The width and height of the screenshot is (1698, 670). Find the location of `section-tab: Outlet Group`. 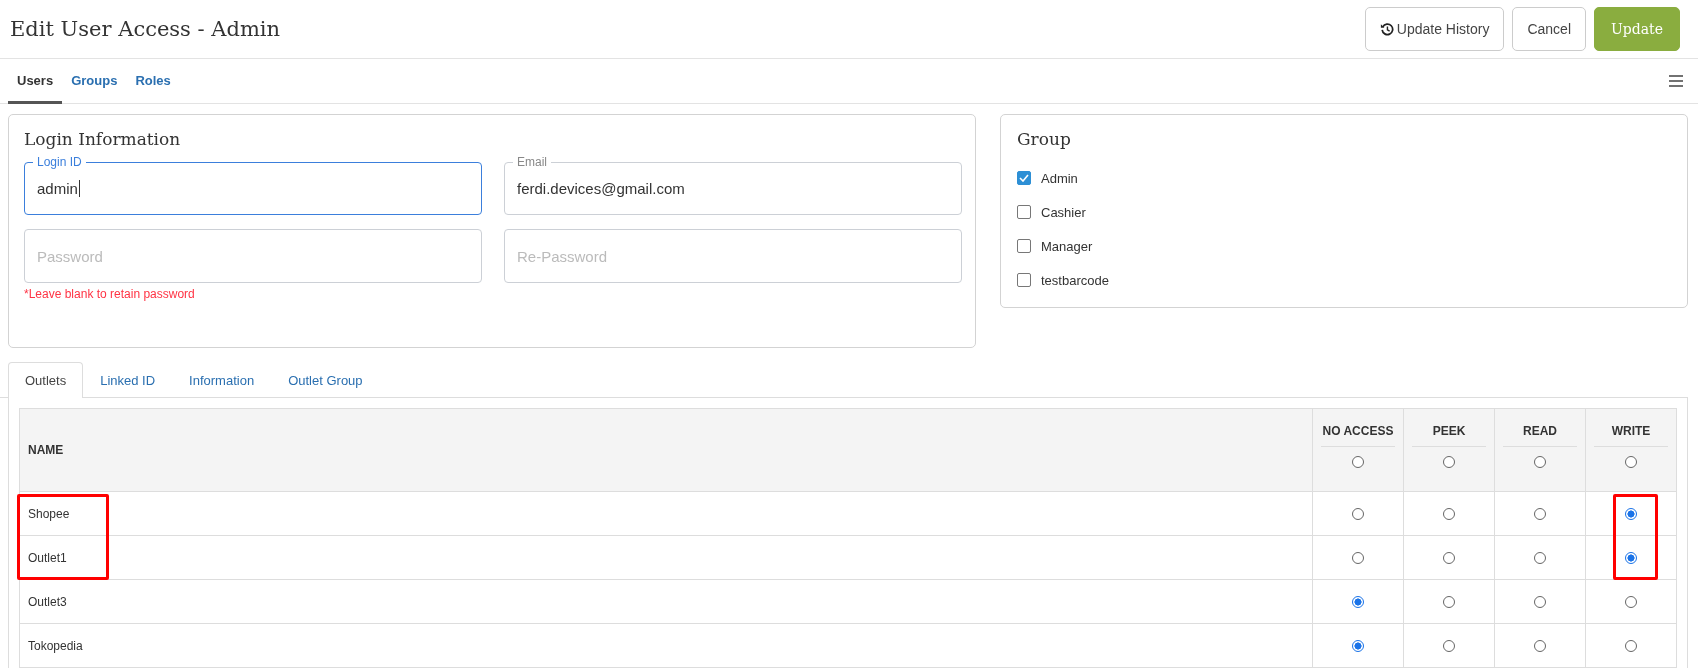

section-tab: Outlet Group is located at coordinates (325, 380).